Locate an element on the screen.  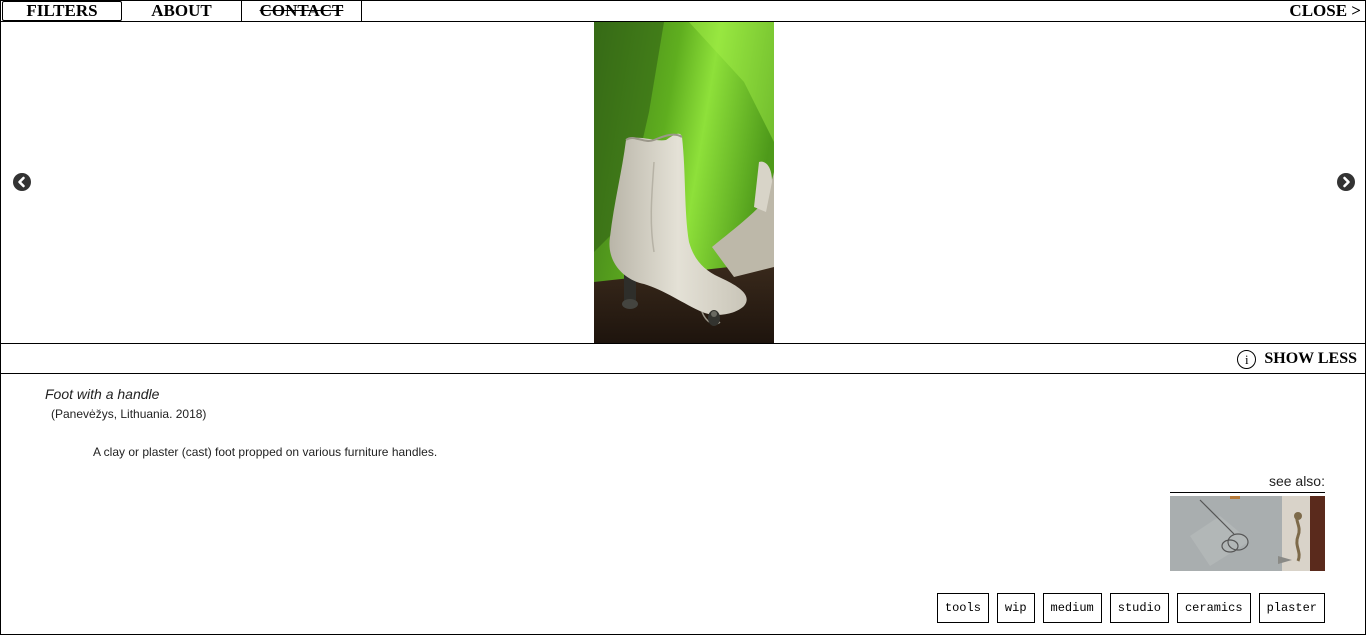
prev-arrow-button is located at coordinates (22, 182).